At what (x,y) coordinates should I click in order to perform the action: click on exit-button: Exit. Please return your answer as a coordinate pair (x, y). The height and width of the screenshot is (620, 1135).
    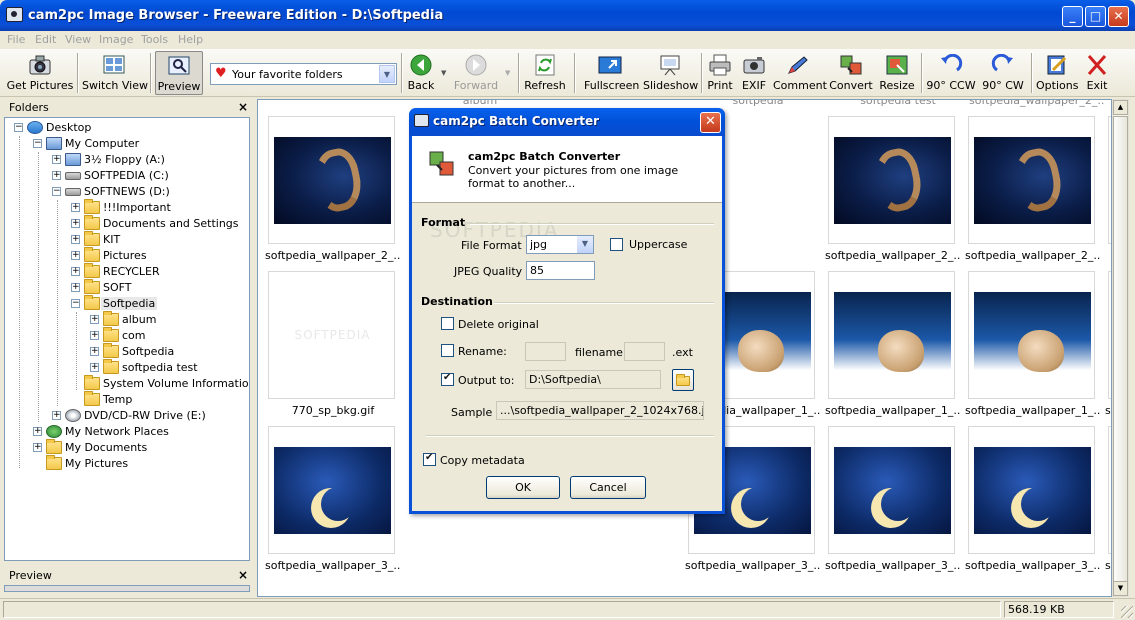
    Looking at the image, I should click on (1097, 73).